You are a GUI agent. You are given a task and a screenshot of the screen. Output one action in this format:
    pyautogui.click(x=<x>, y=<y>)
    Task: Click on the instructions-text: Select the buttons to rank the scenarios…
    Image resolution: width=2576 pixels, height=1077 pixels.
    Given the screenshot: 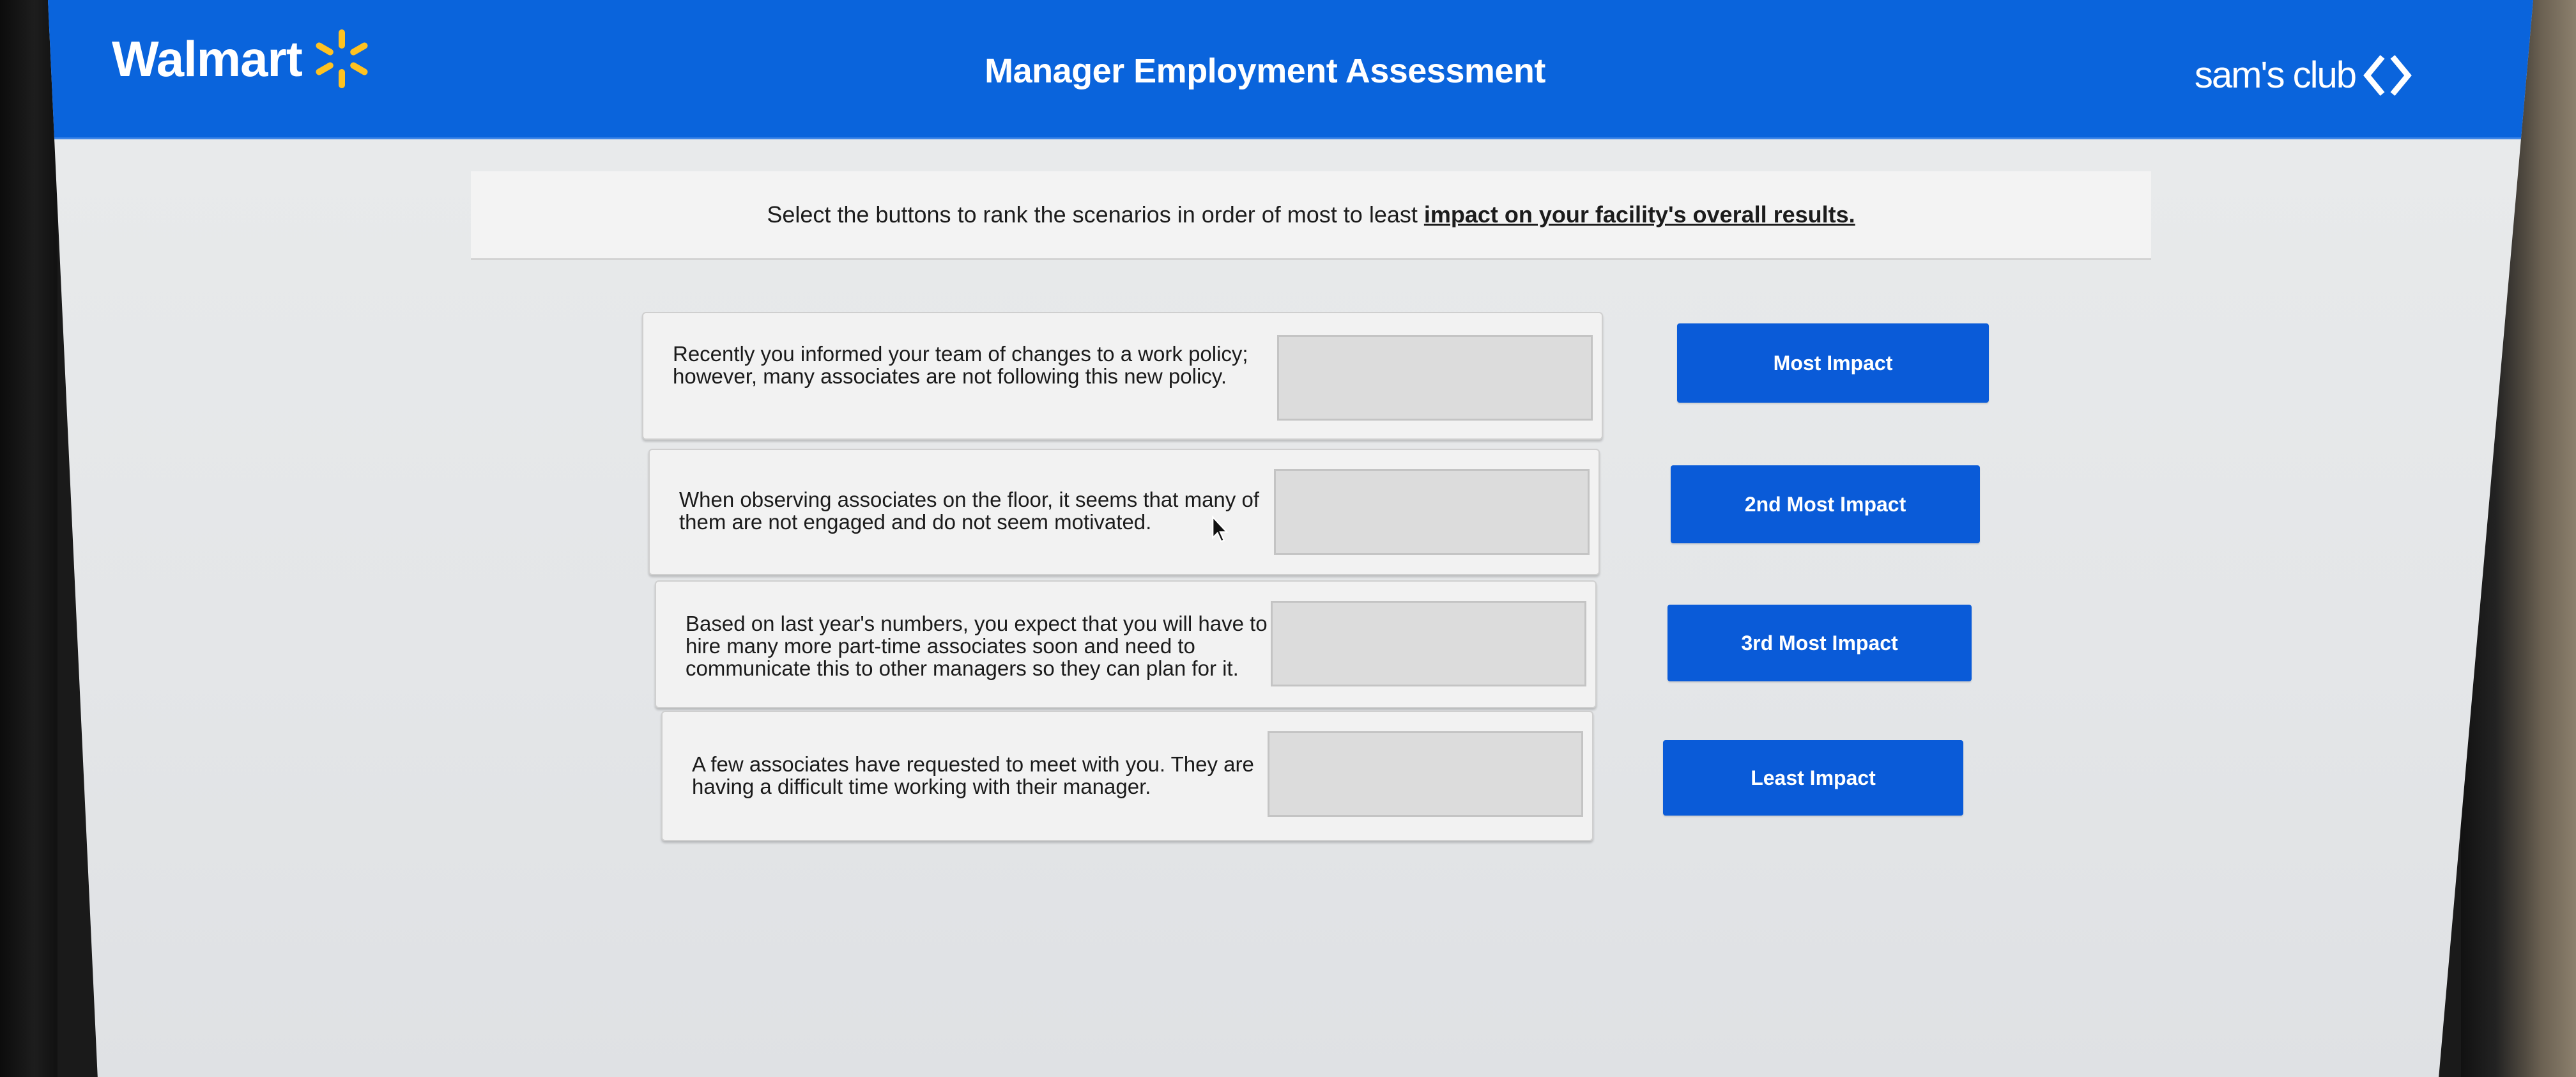 What is the action you would take?
    pyautogui.click(x=1092, y=214)
    